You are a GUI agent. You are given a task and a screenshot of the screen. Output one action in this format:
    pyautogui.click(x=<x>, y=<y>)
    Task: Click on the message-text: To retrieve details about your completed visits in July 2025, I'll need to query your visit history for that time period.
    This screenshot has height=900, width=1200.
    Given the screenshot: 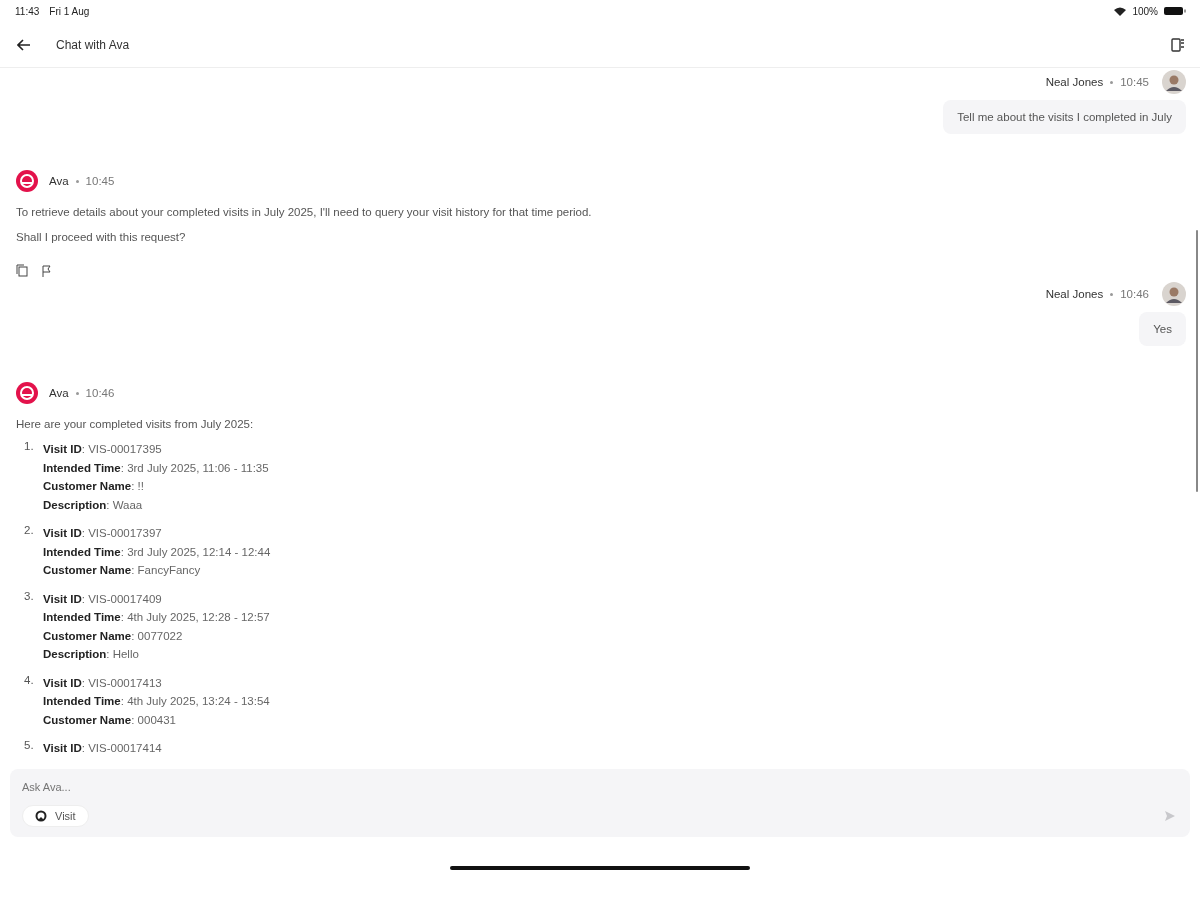 What is the action you would take?
    pyautogui.click(x=304, y=212)
    